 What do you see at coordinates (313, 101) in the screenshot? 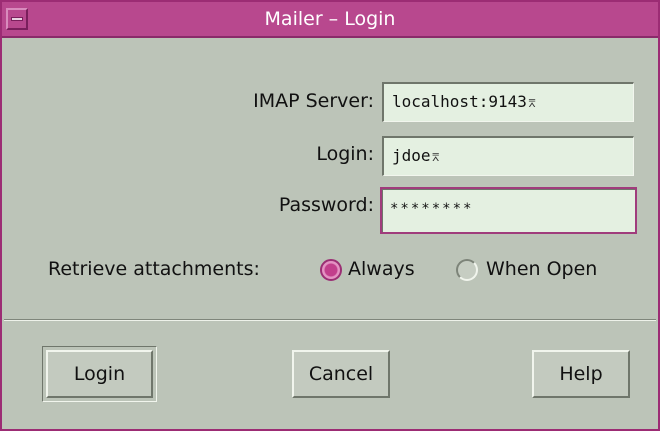
I see `imap-server-label: IMAP Server:` at bounding box center [313, 101].